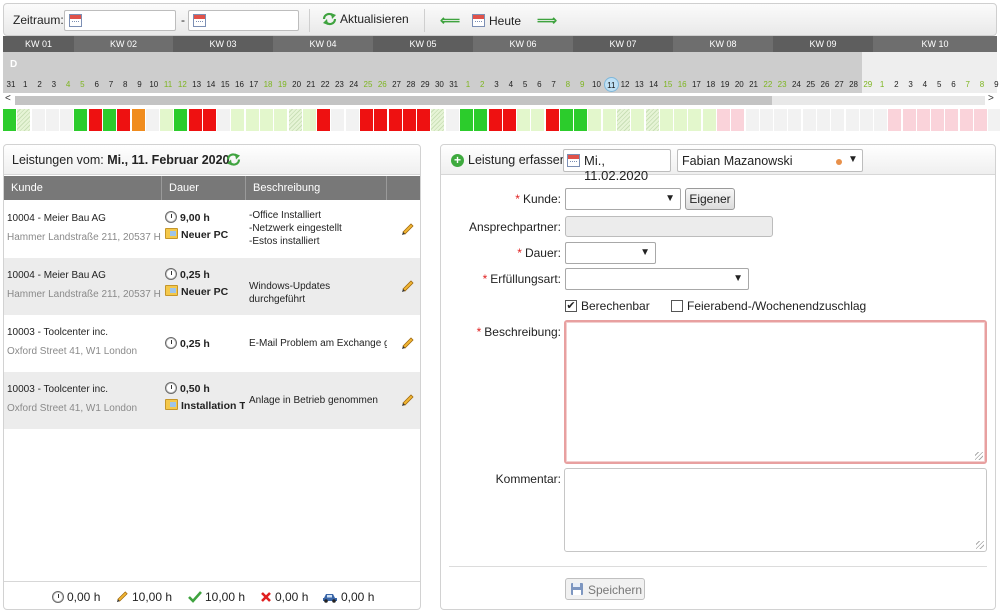 This screenshot has width=1000, height=616. I want to click on day-number: 23, so click(339, 84).